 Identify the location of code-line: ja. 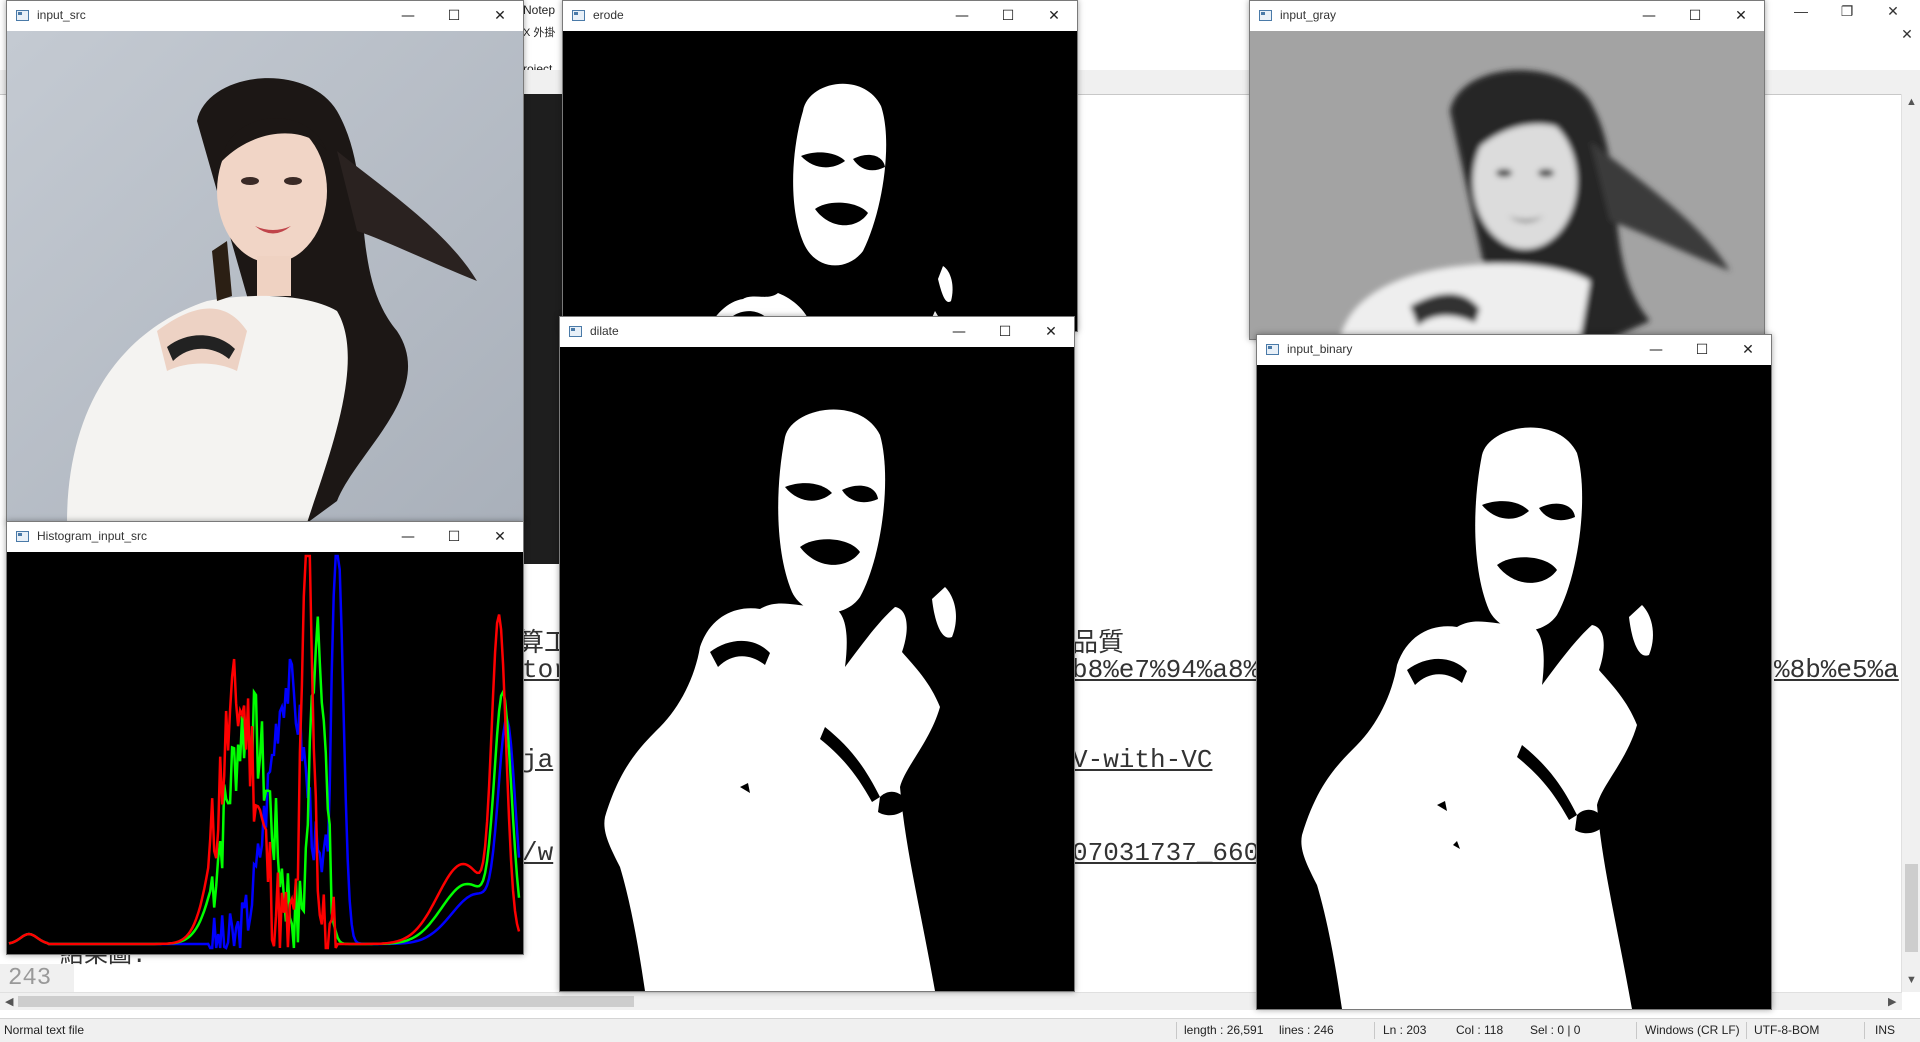
(538, 760).